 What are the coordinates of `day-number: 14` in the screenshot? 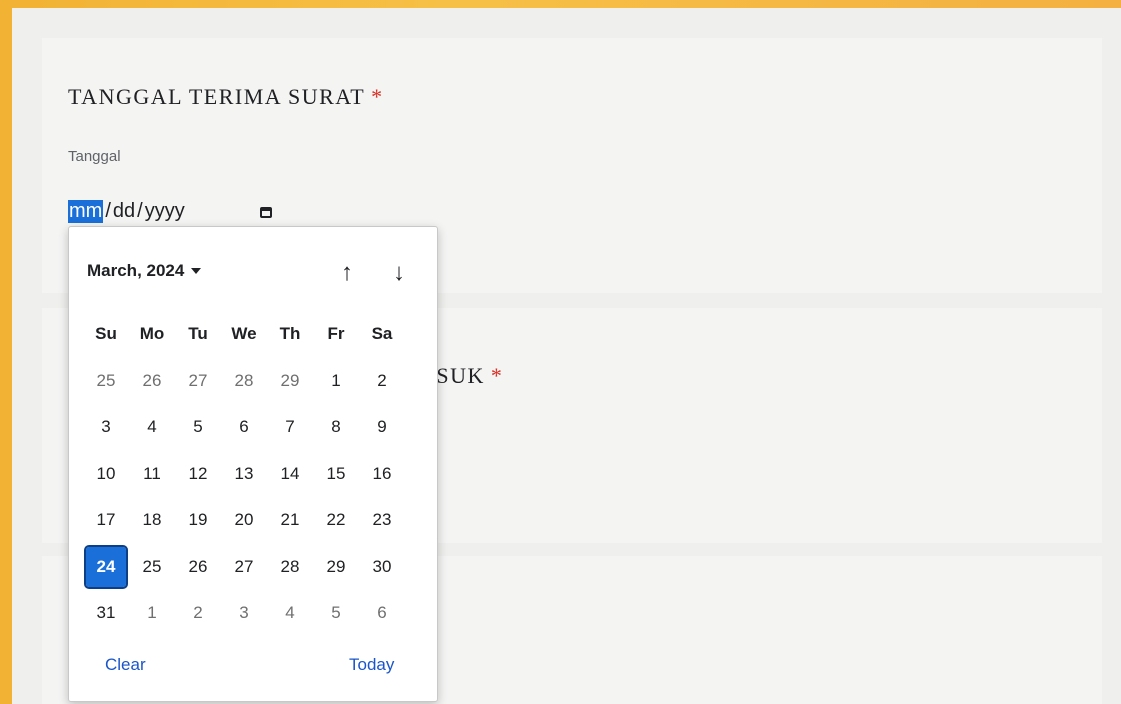 It's located at (290, 473).